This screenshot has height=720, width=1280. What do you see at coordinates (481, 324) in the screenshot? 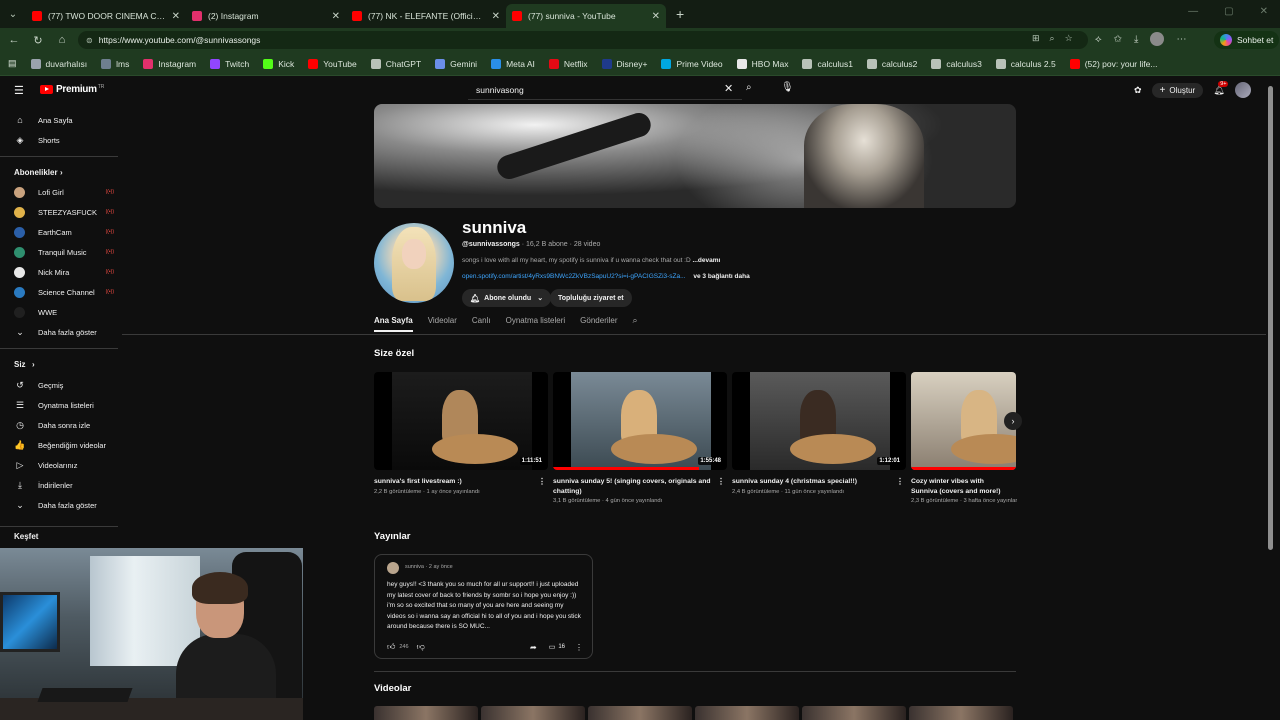
I see `tab-canlı: Canlı` at bounding box center [481, 324].